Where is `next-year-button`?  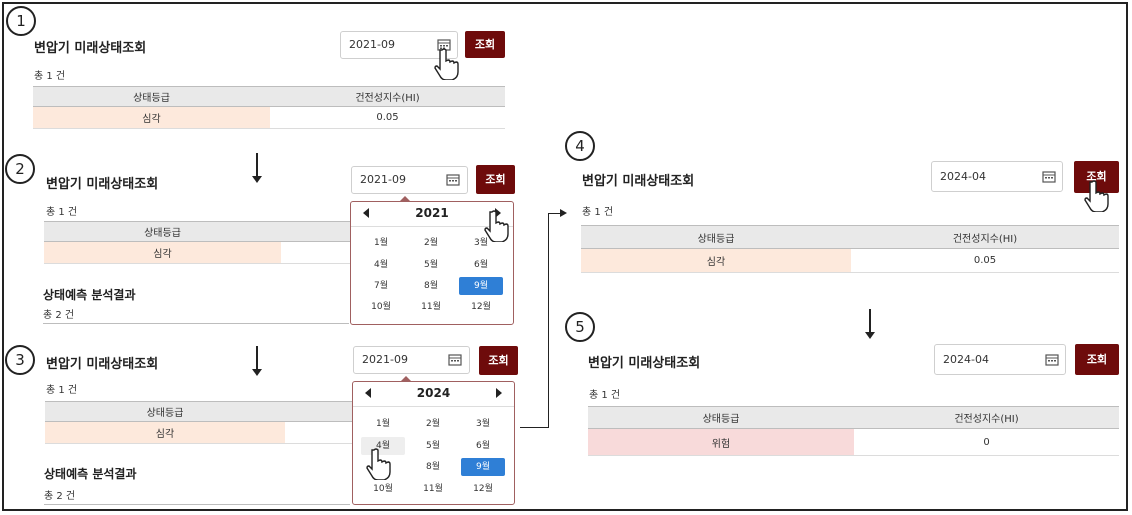 next-year-button is located at coordinates (499, 393).